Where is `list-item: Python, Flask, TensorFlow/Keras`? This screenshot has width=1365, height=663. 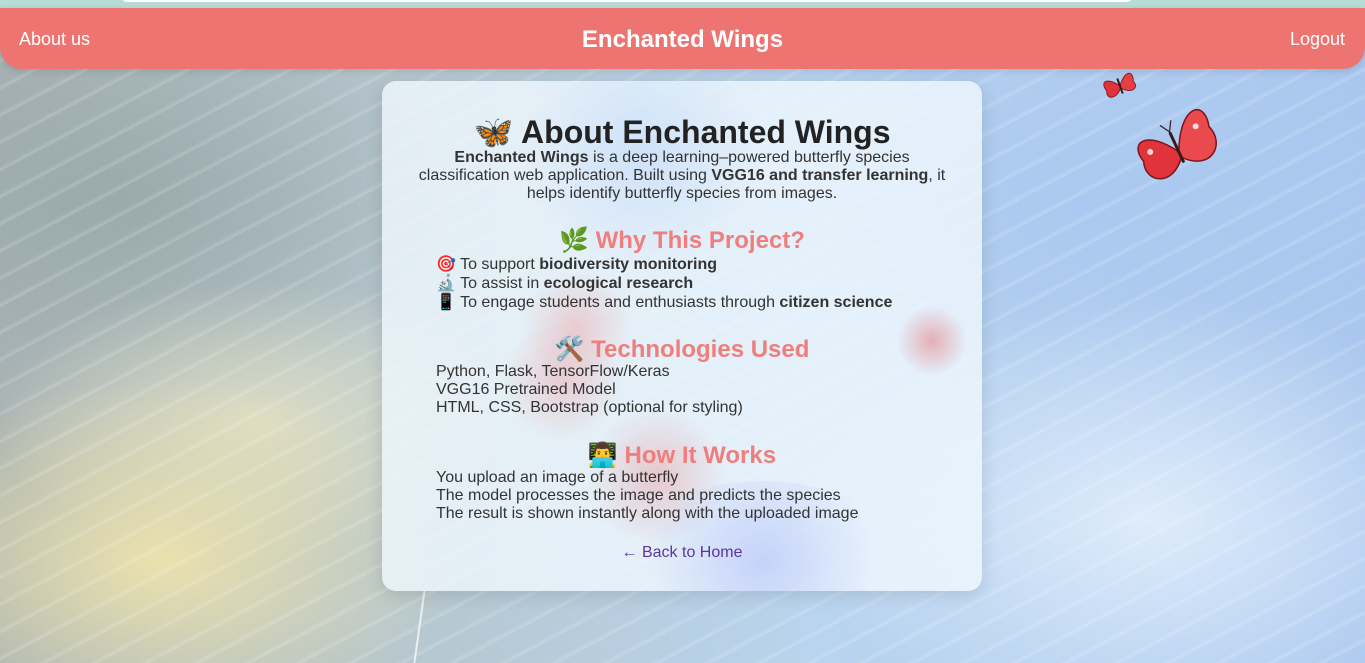
list-item: Python, Flask, TensorFlow/Keras is located at coordinates (553, 371).